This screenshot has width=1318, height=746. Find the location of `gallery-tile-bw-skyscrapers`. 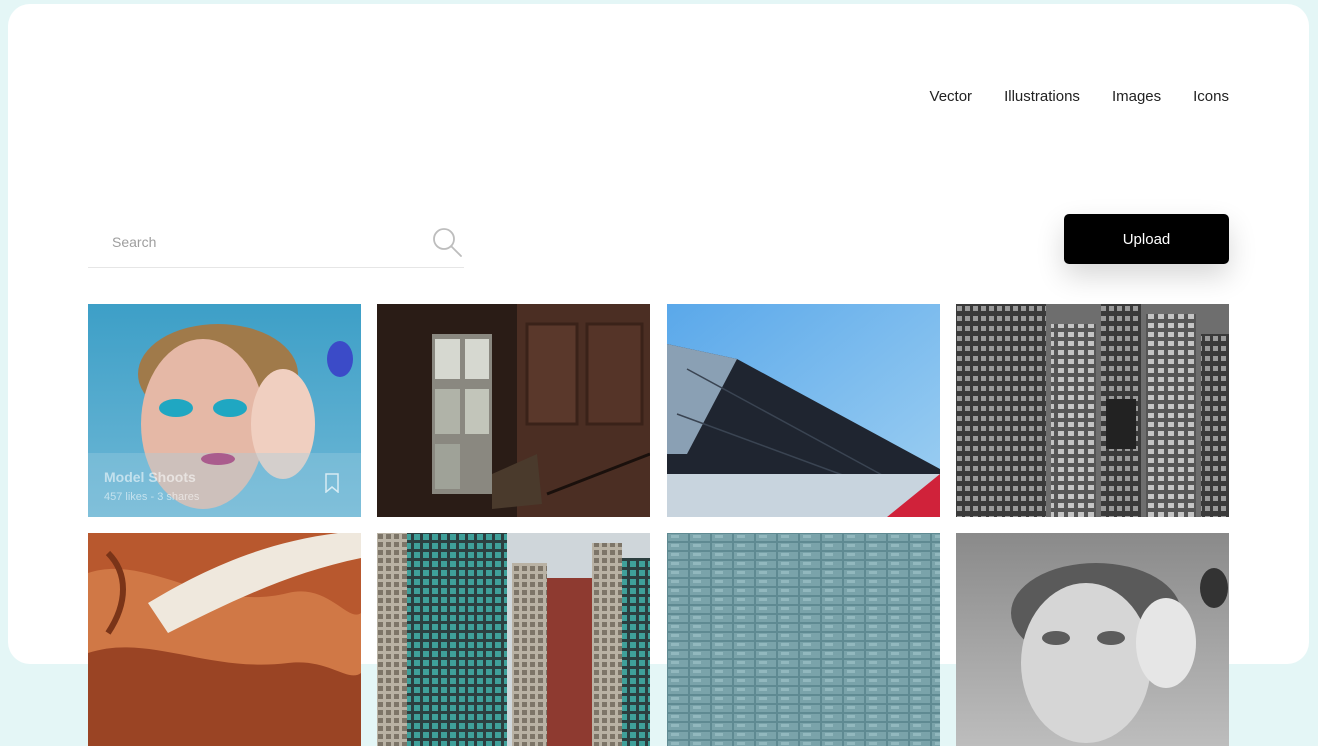

gallery-tile-bw-skyscrapers is located at coordinates (1092, 410).